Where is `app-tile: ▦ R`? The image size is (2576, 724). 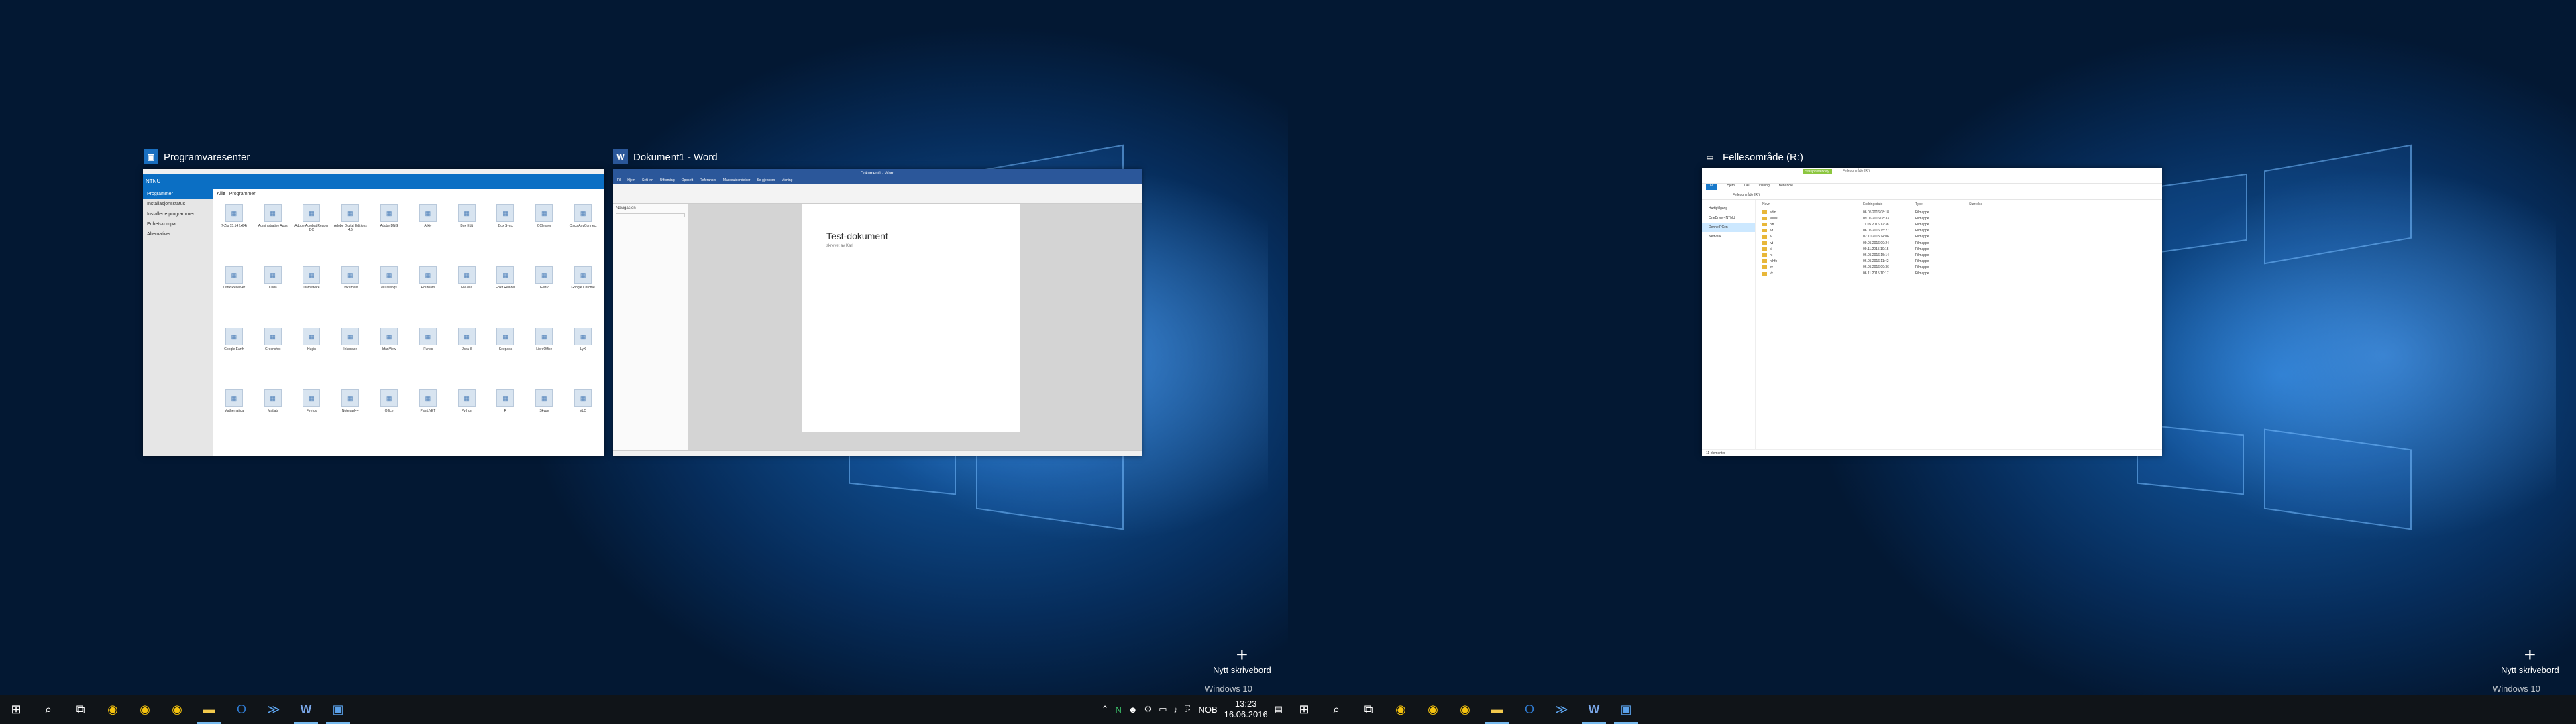
app-tile: ▦ R is located at coordinates (505, 417).